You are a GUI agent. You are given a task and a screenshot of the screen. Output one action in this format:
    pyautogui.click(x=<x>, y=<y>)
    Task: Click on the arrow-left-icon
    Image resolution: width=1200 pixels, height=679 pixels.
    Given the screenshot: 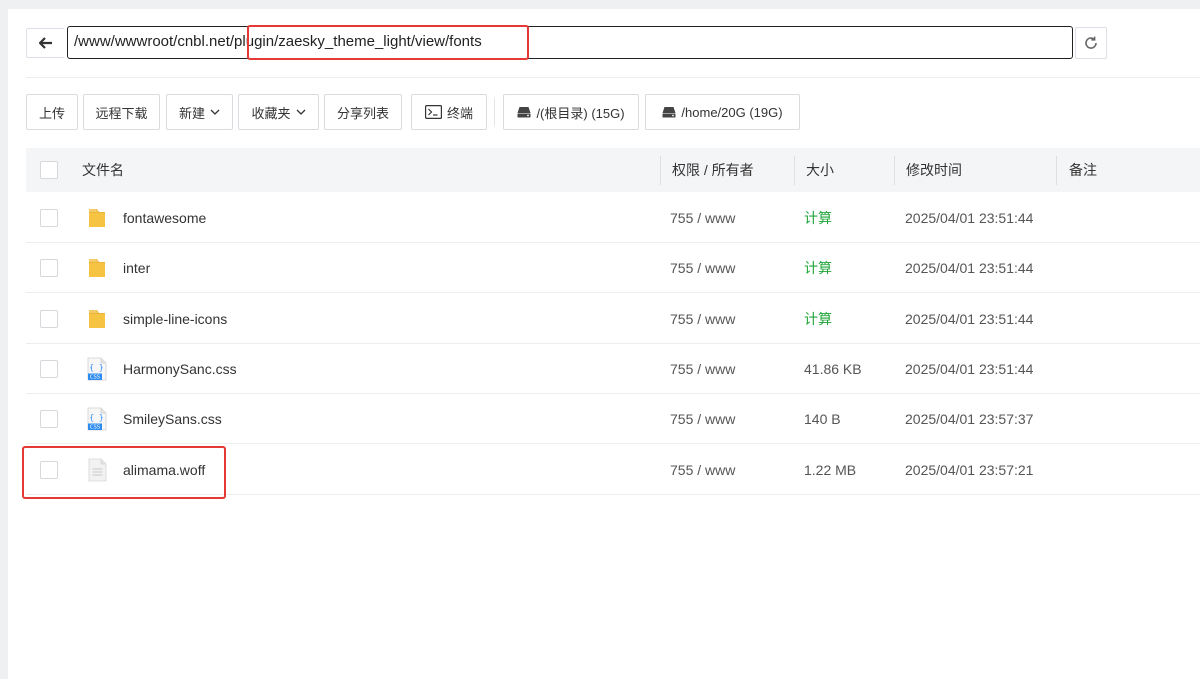 What is the action you would take?
    pyautogui.click(x=45, y=43)
    